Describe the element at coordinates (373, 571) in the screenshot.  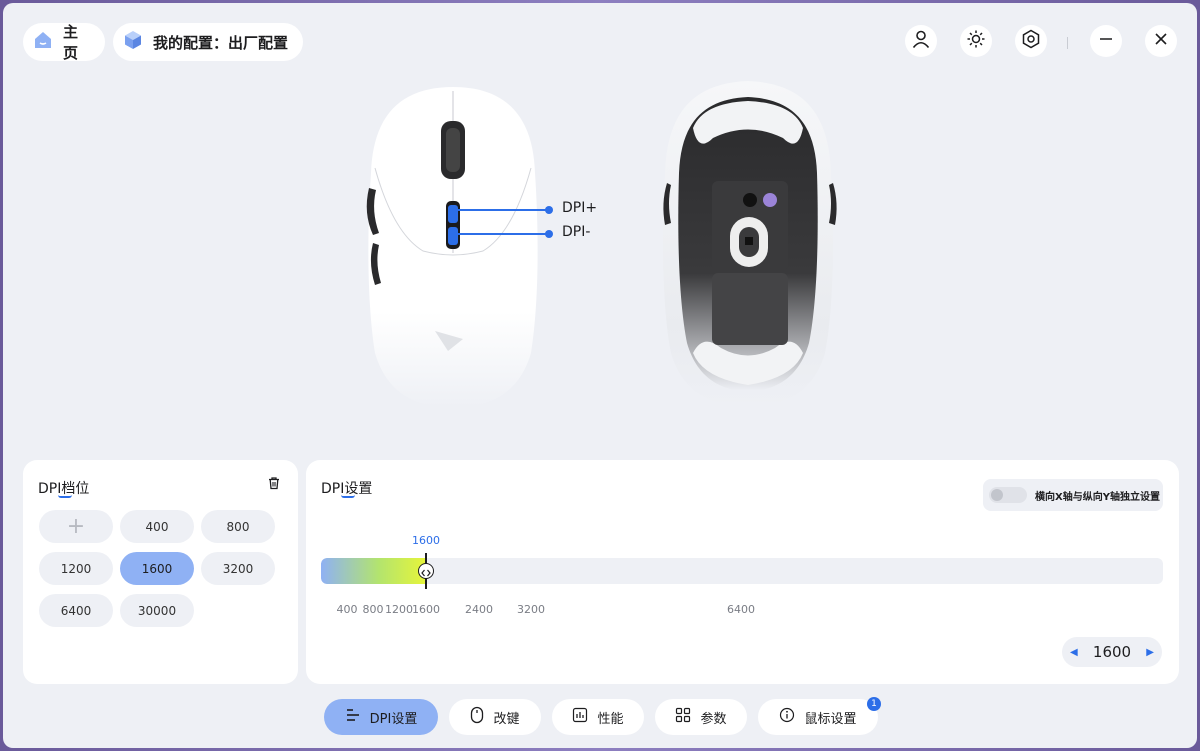
I see `dpi-slider-fill` at that location.